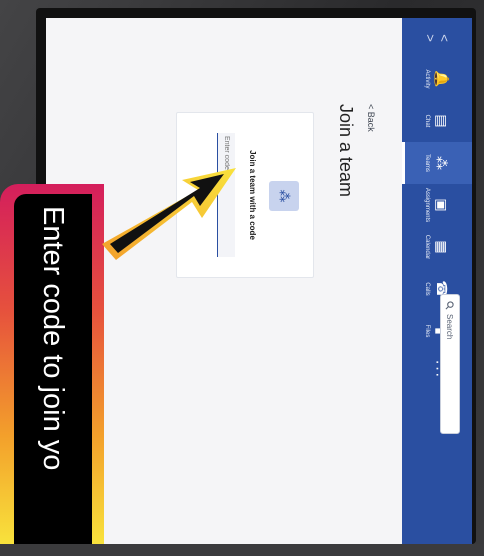  Describe the element at coordinates (252, 195) in the screenshot. I see `card-title: Join a team with a code` at that location.